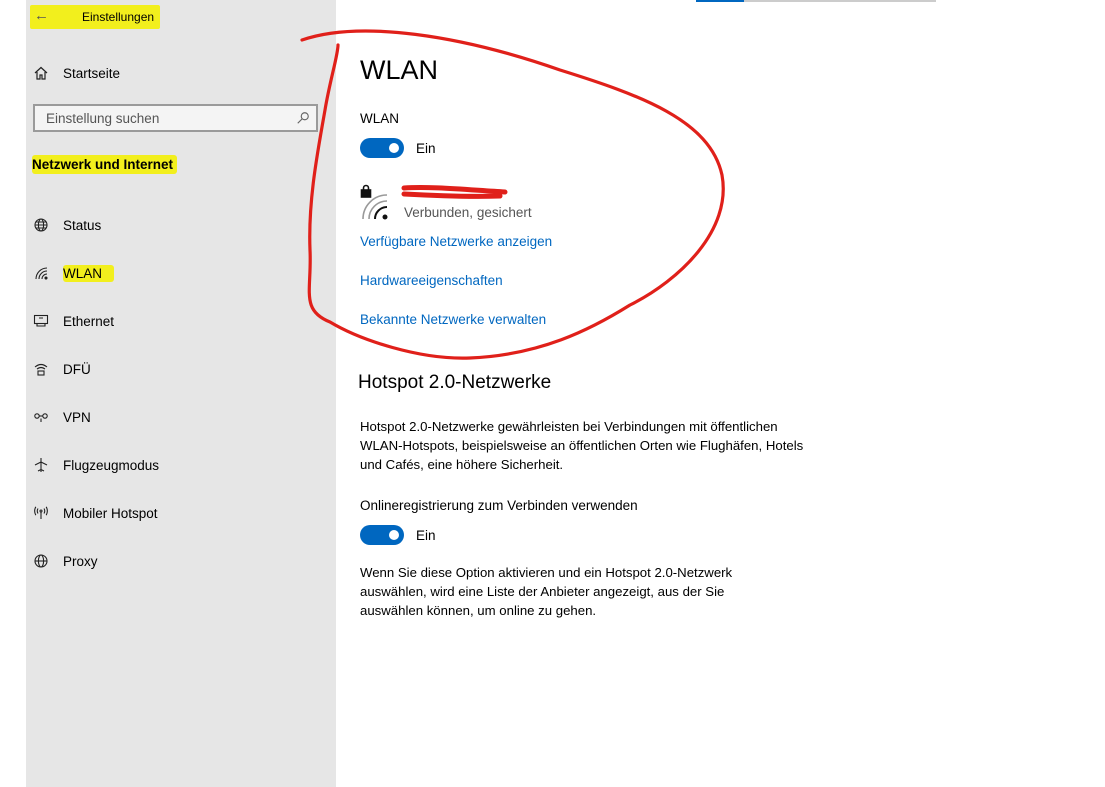  What do you see at coordinates (431, 280) in the screenshot?
I see `hardware-properties-link: Hardwareeigenschaften` at bounding box center [431, 280].